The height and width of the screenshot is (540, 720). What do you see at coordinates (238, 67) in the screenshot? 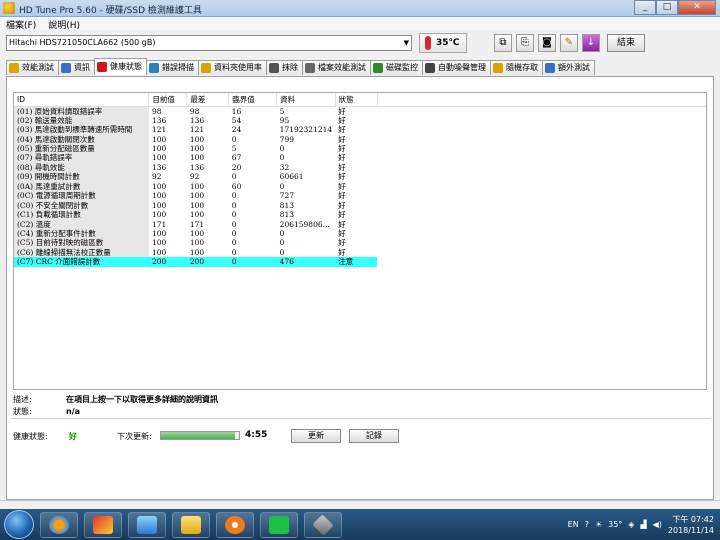
I see `tab-label: 資料夾使用率` at bounding box center [238, 67].